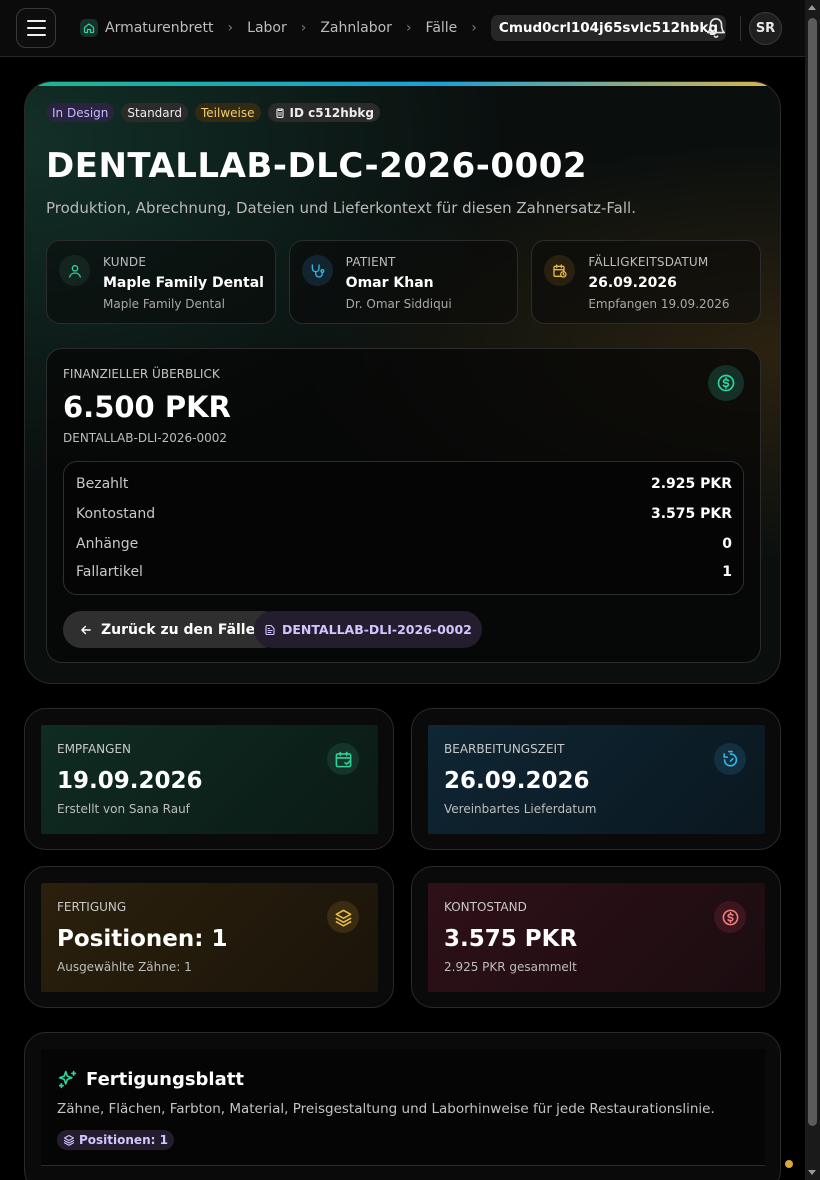 The width and height of the screenshot is (820, 1180). Describe the element at coordinates (317, 270) in the screenshot. I see `stethoscope-icon` at that location.